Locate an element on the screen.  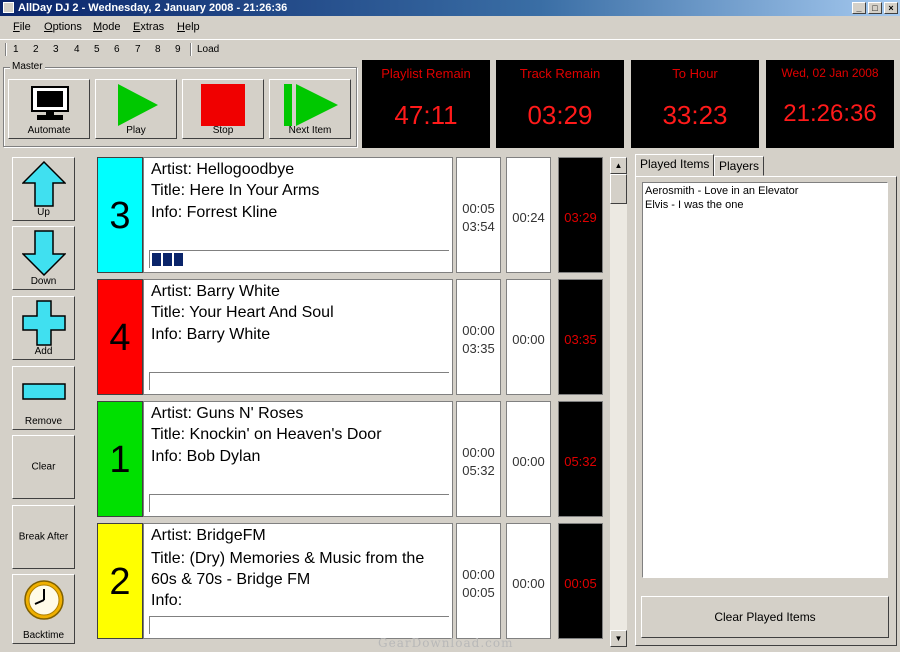
item-length: 00:05 is located at coordinates (478, 592).